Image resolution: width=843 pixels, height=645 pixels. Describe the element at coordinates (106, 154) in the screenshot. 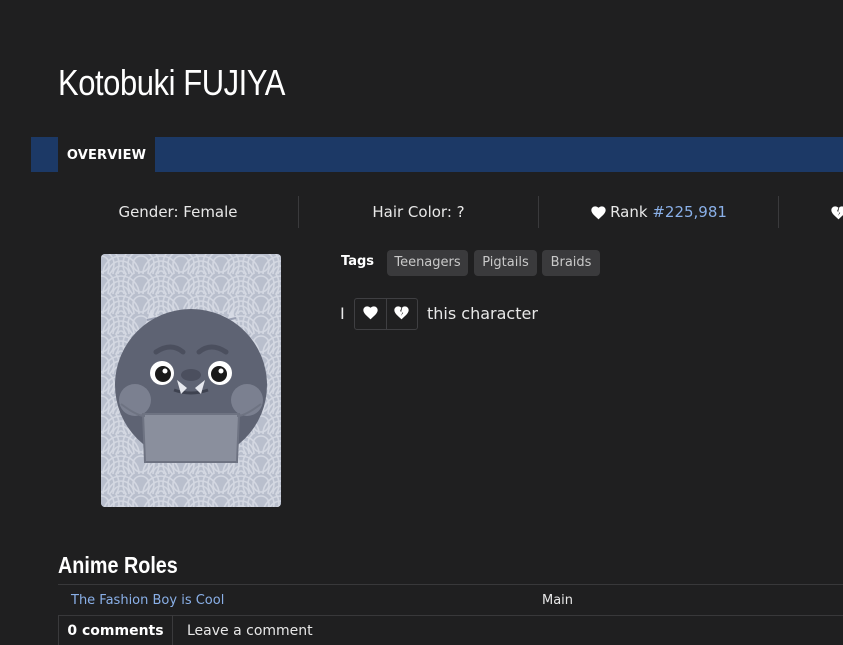

I see `tab-overview: OVERVIEW` at that location.